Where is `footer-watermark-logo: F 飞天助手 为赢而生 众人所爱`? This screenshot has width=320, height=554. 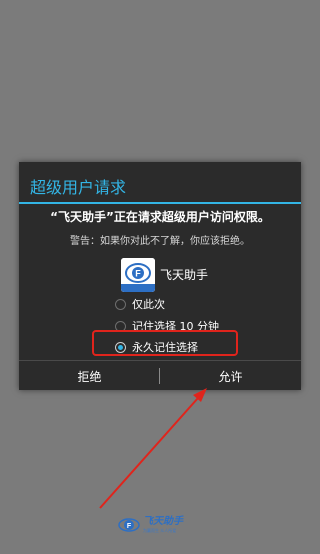
footer-watermark-logo: F 飞天助手 为赢而生 众人所爱 is located at coordinates (150, 525).